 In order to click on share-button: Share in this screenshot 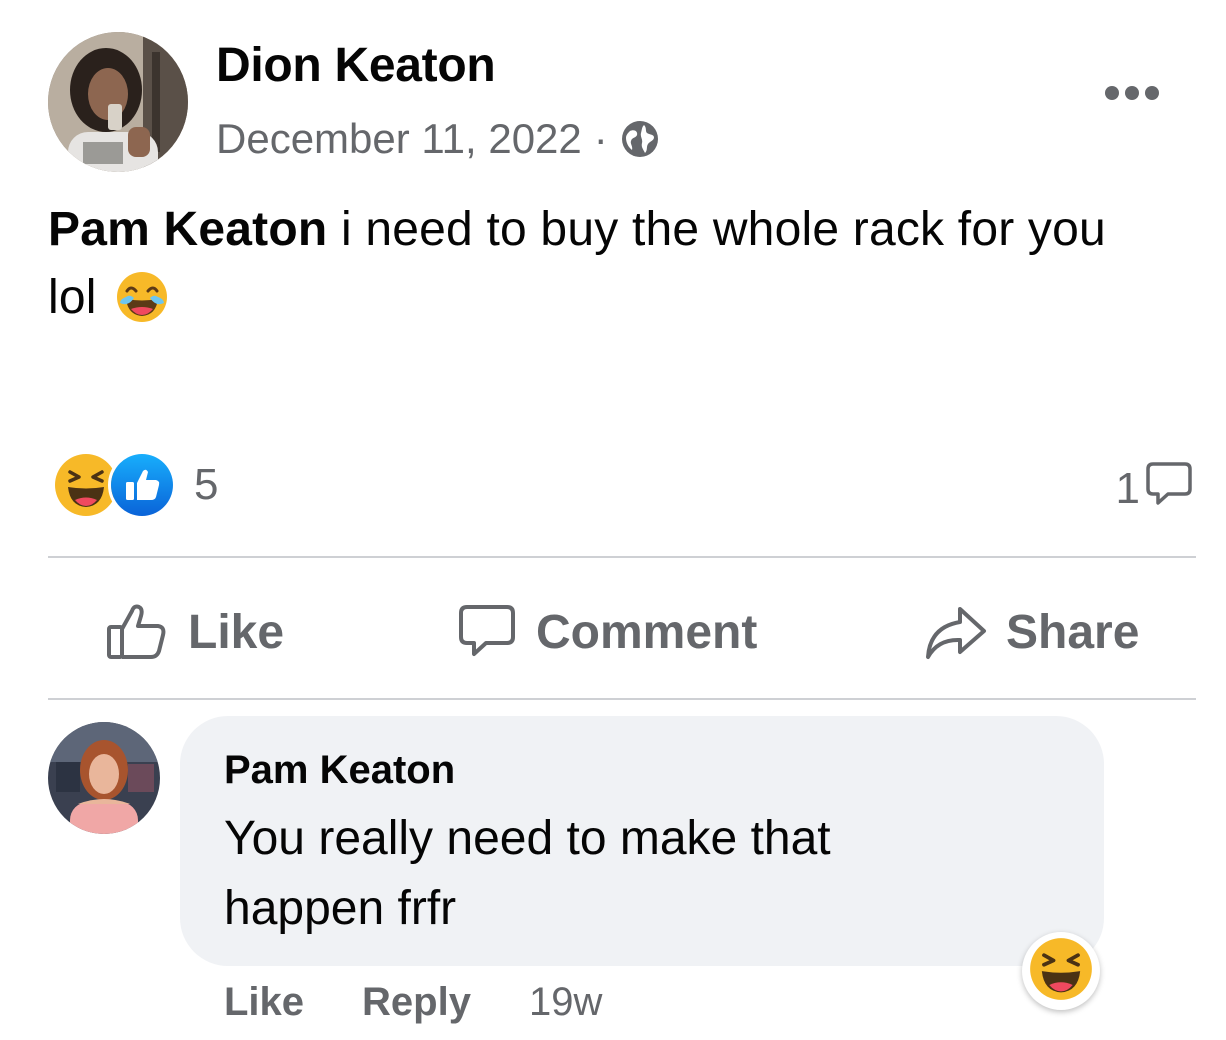, I will do `click(1030, 632)`.